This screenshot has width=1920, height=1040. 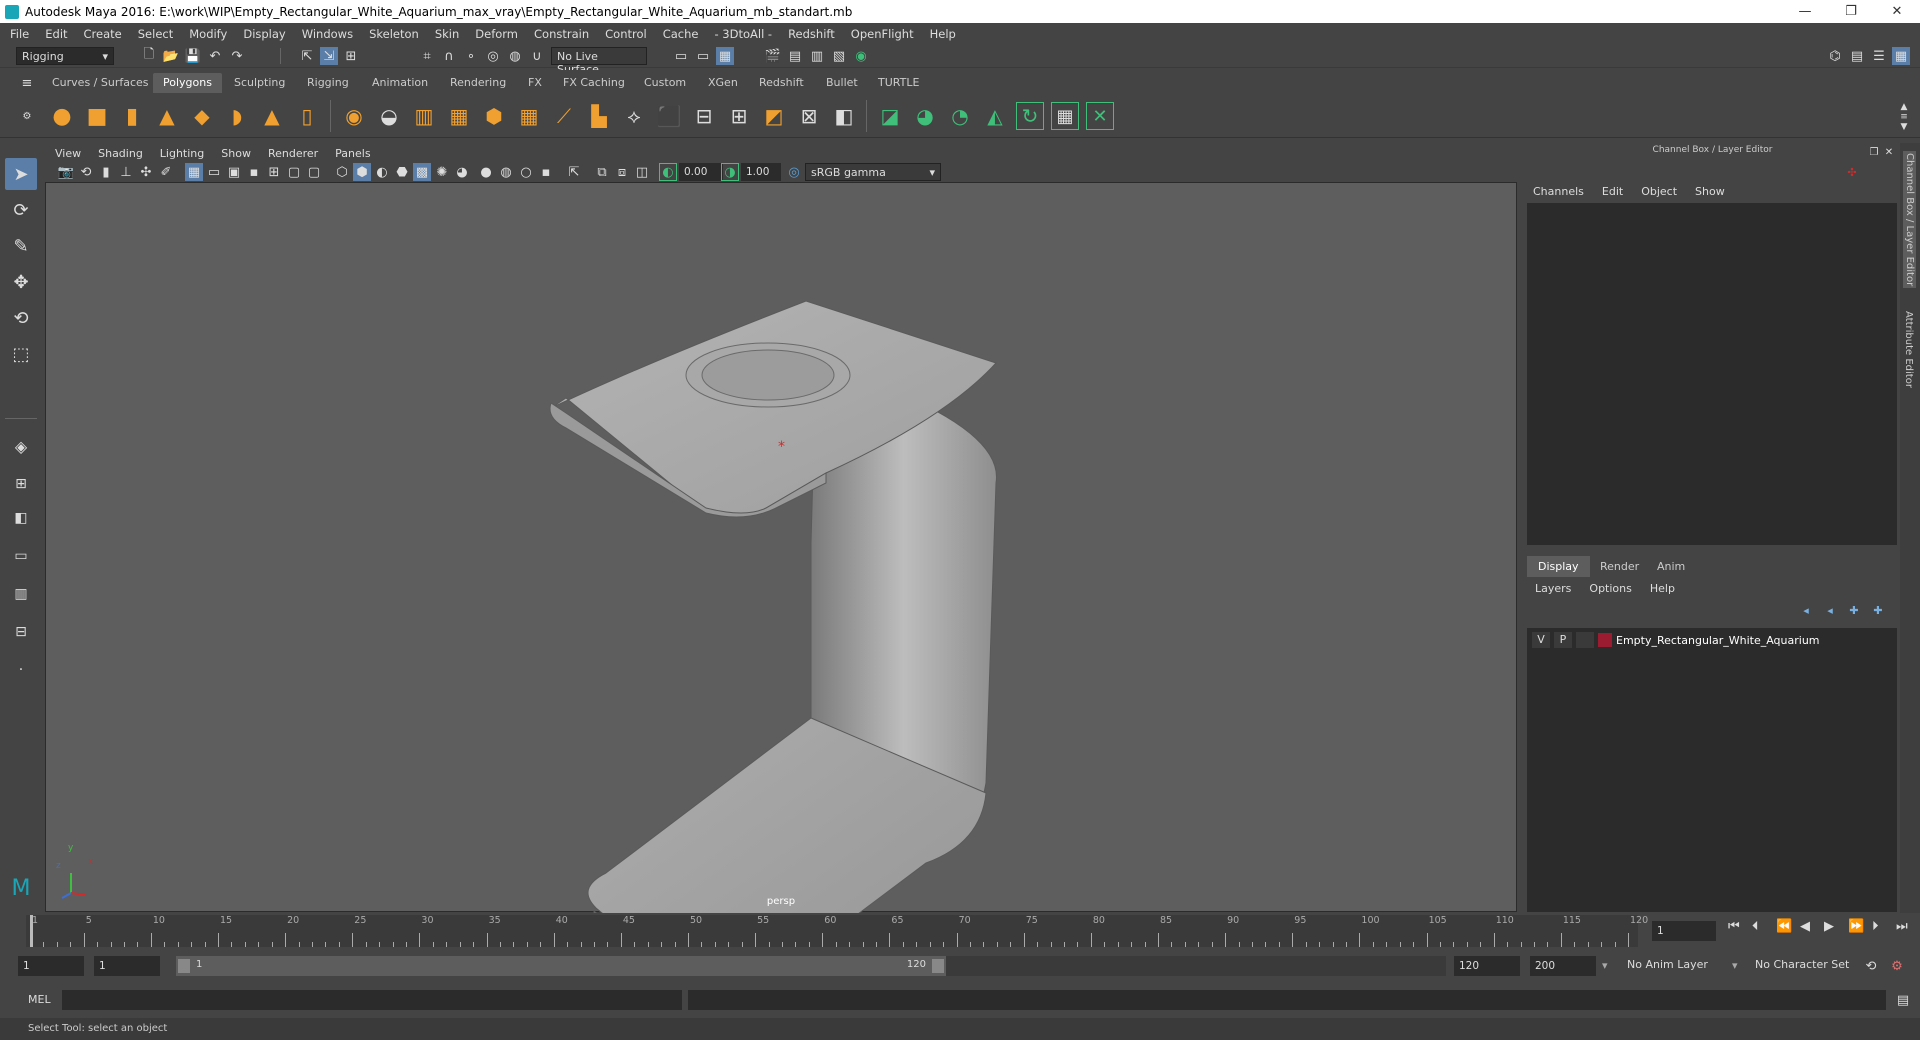 What do you see at coordinates (187, 83) in the screenshot?
I see `tab-polygons: Polygons` at bounding box center [187, 83].